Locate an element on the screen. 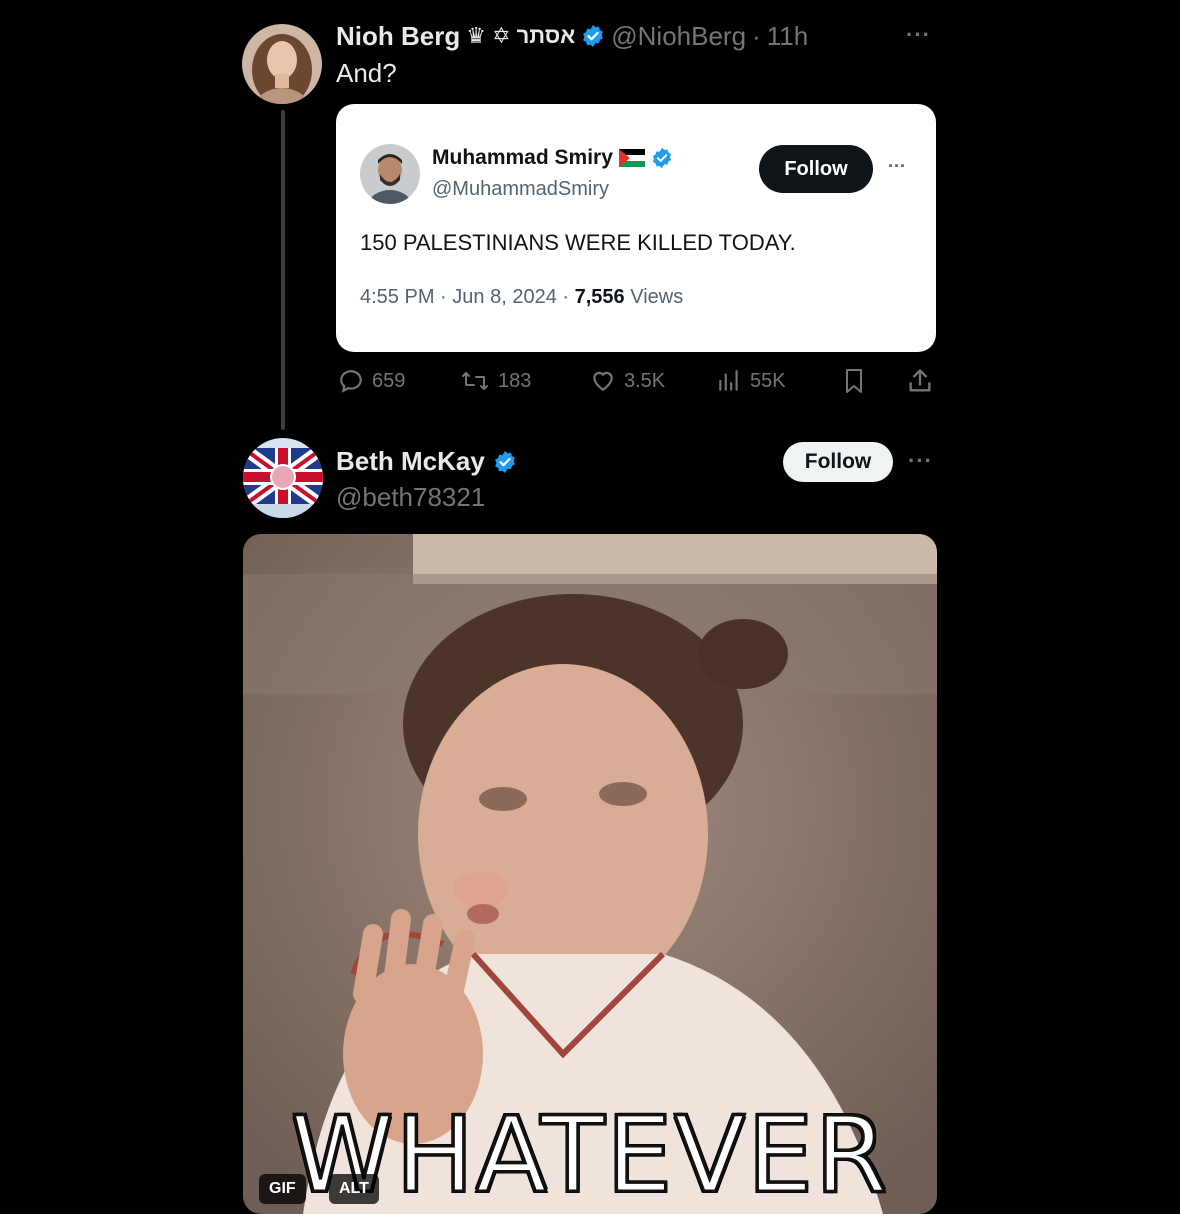 This screenshot has width=1180, height=1214. bookmark-icon is located at coordinates (854, 381).